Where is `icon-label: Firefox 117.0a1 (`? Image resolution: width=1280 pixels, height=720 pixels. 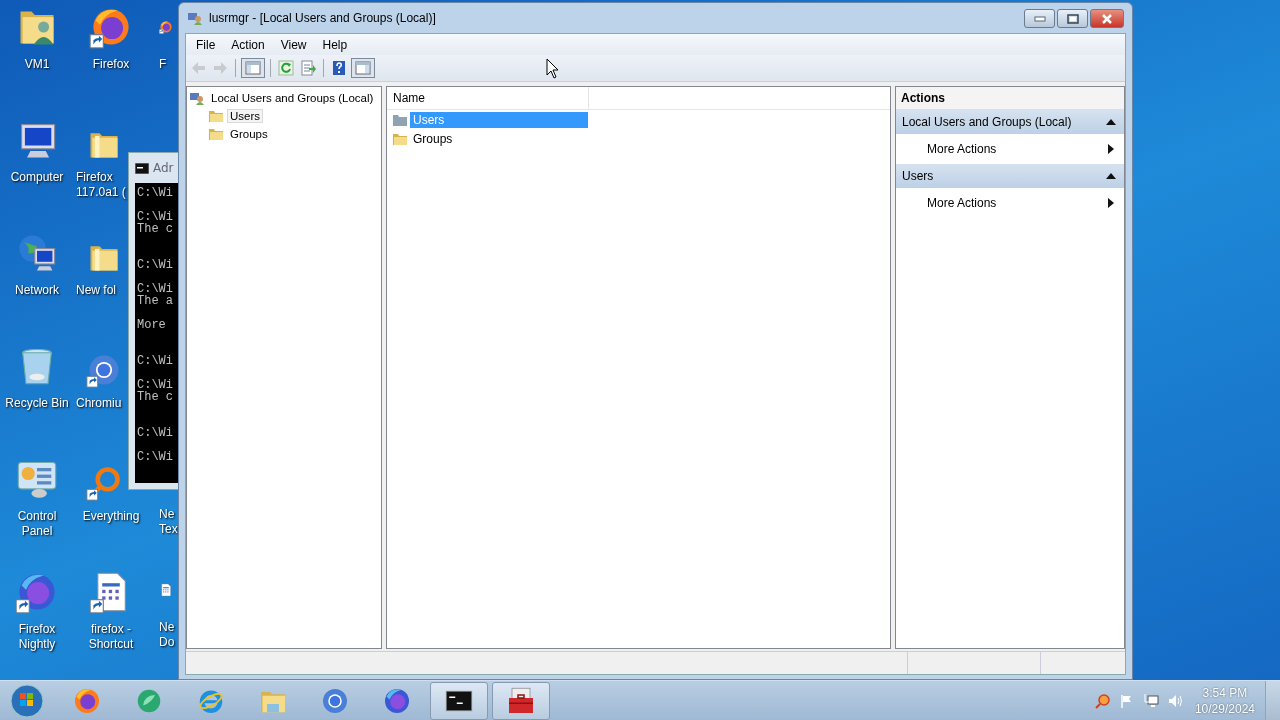 icon-label: Firefox 117.0a1 ( is located at coordinates (101, 185).